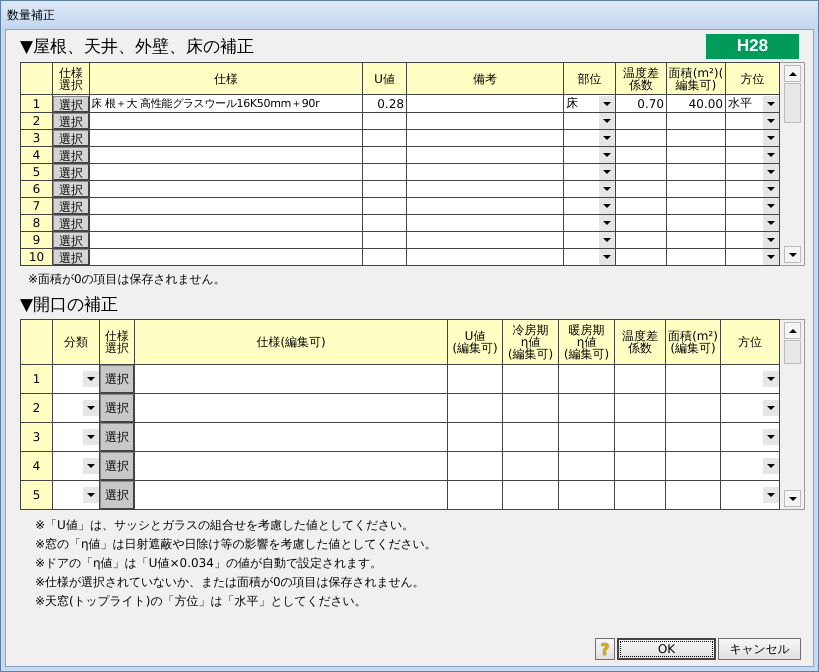 Image resolution: width=819 pixels, height=672 pixels. Describe the element at coordinates (31, 15) in the screenshot. I see `window-title: 数量補正` at that location.